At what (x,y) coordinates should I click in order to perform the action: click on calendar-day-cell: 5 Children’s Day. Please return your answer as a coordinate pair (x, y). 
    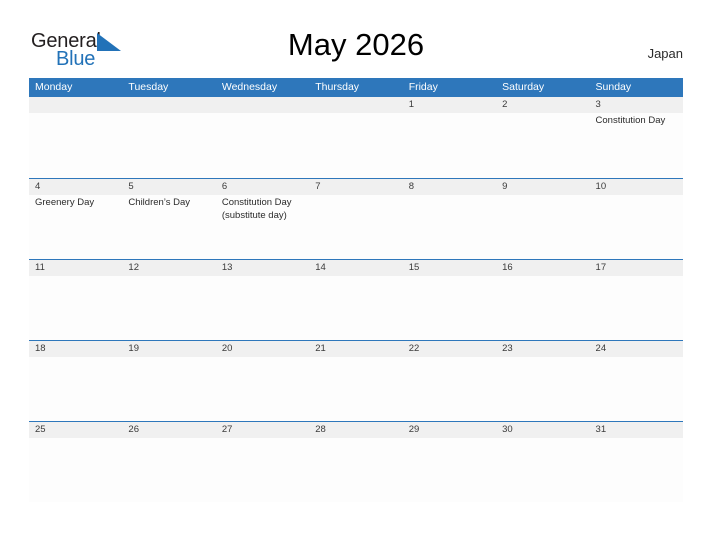
    Looking at the image, I should click on (169, 219).